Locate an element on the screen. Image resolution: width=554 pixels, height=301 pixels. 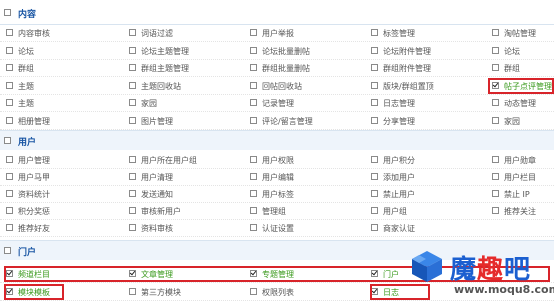
section-header-content: 内容 is located at coordinates (277, 13).